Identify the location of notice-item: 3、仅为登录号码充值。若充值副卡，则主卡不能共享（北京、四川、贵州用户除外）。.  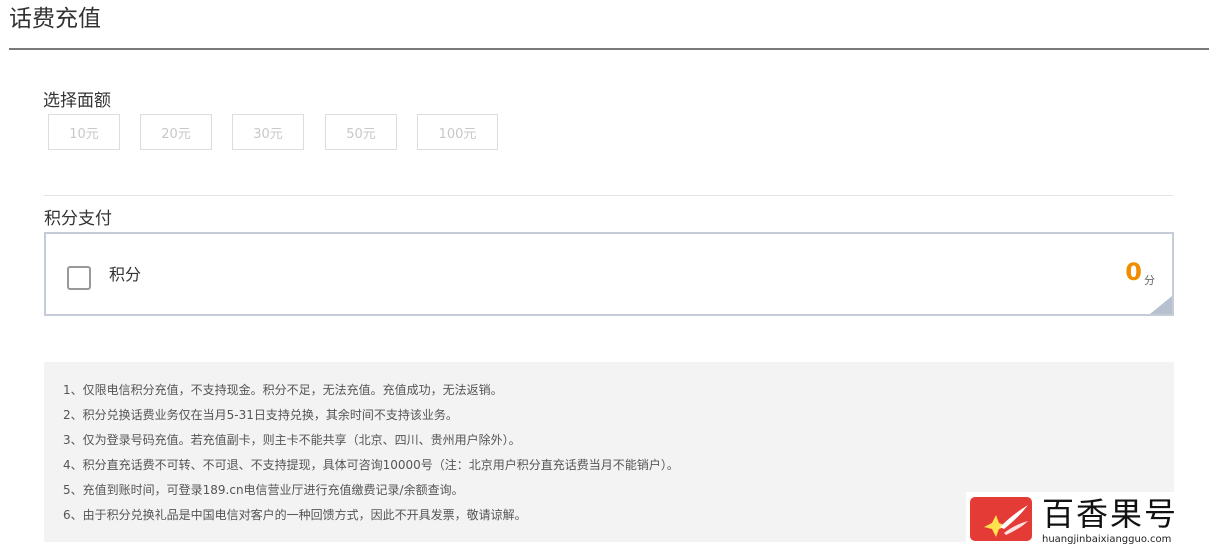
(292, 440).